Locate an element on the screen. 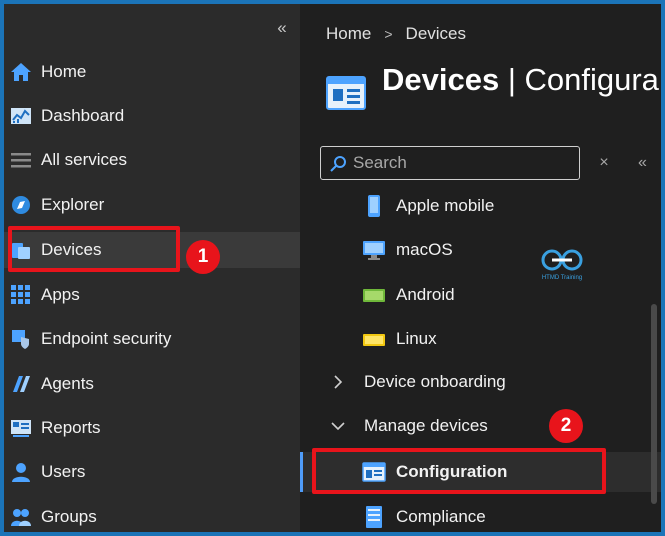  nav-item-label: Endpoint security is located at coordinates (106, 338).